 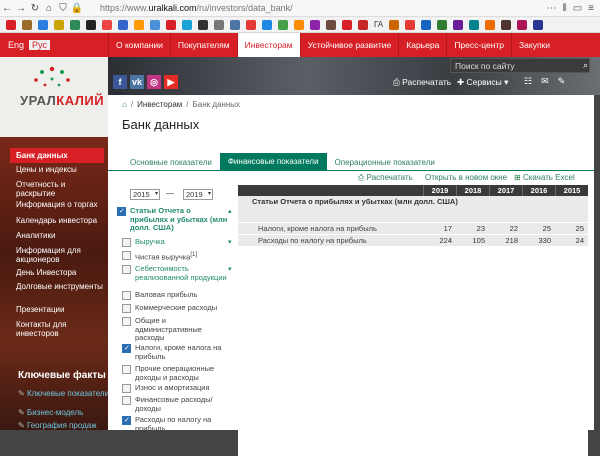 I want to click on shield-icon: ⛉, so click(x=63, y=8).